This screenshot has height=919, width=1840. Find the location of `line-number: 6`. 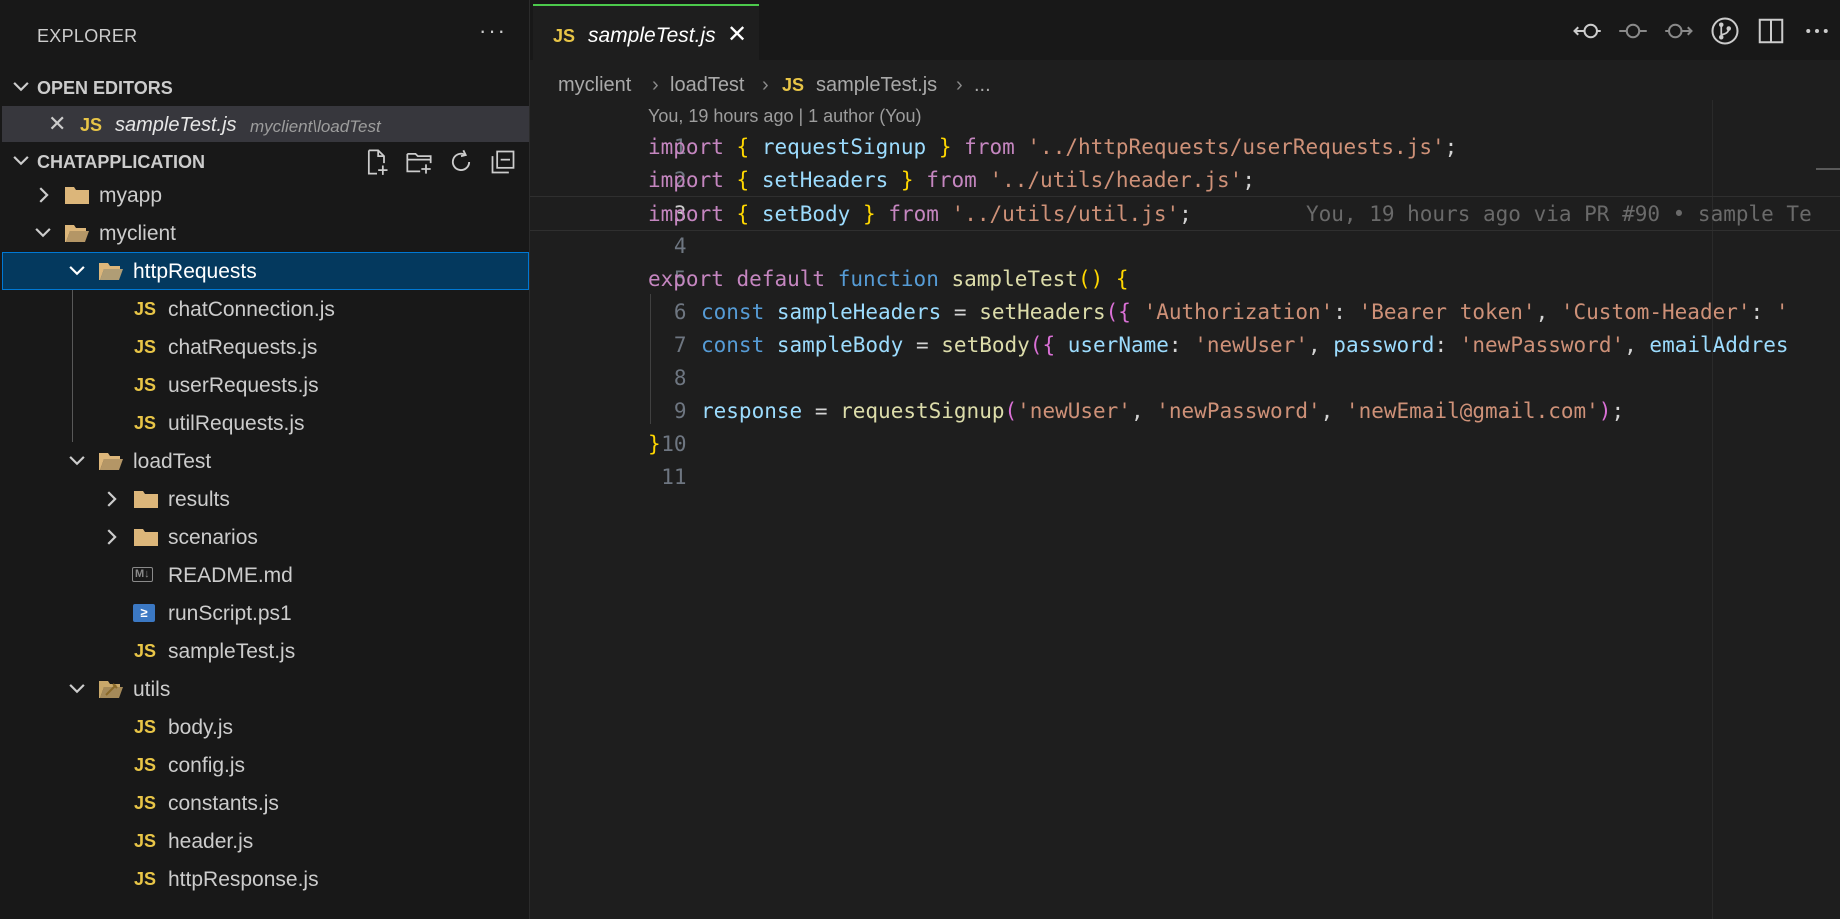

line-number: 6 is located at coordinates (680, 312).